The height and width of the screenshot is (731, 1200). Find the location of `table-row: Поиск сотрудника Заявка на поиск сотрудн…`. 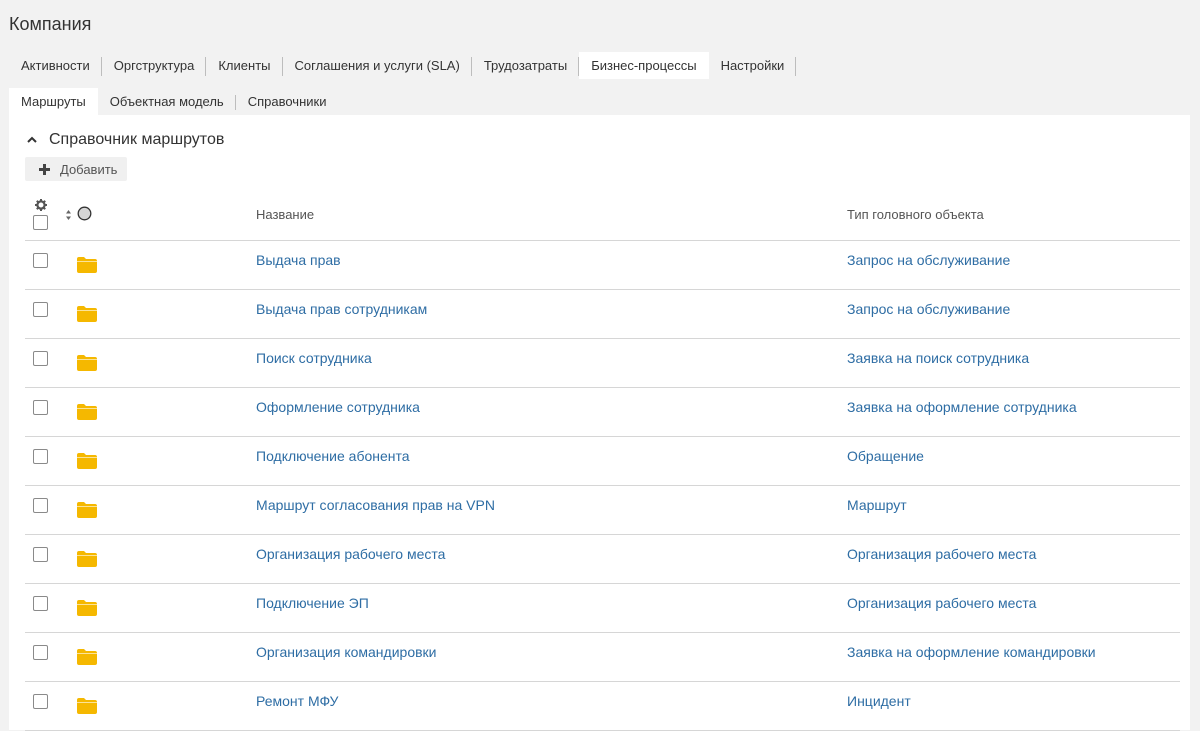

table-row: Поиск сотрудника Заявка на поиск сотрудн… is located at coordinates (602, 363).